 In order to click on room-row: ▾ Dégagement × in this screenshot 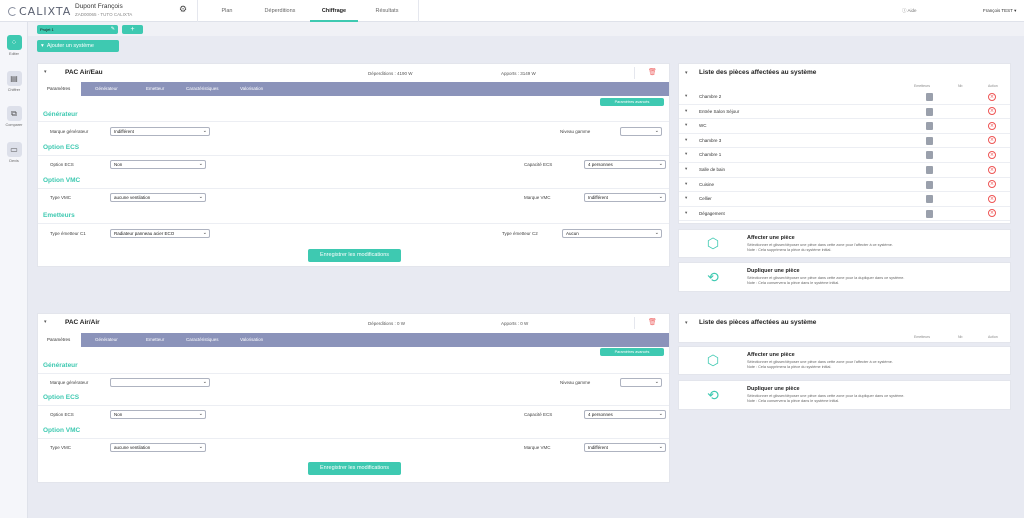, I will do `click(844, 214)`.